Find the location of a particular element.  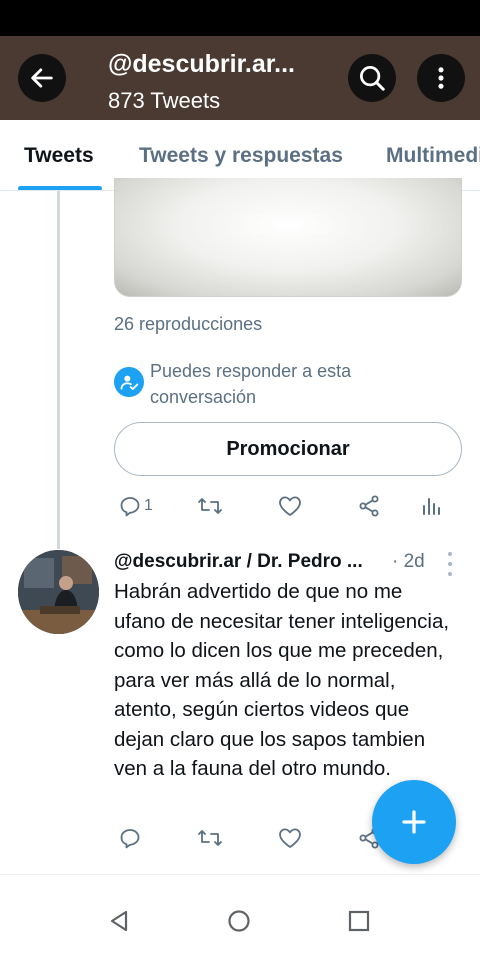

nav-recents-button is located at coordinates (359, 921).